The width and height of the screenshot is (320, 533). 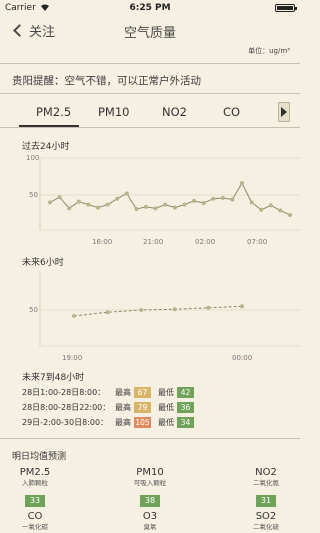 What do you see at coordinates (111, 422) in the screenshot?
I see `forecast-row: 29日-2:00-30日8:00： 最高 105 最低 34` at bounding box center [111, 422].